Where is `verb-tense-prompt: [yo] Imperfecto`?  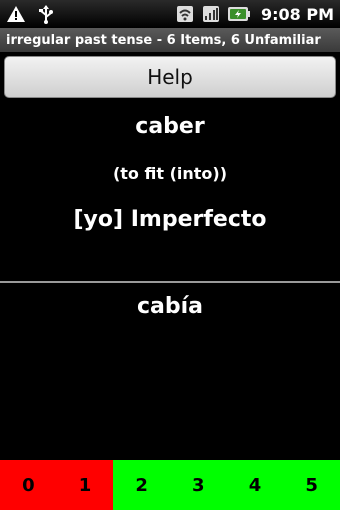 verb-tense-prompt: [yo] Imperfecto is located at coordinates (170, 219).